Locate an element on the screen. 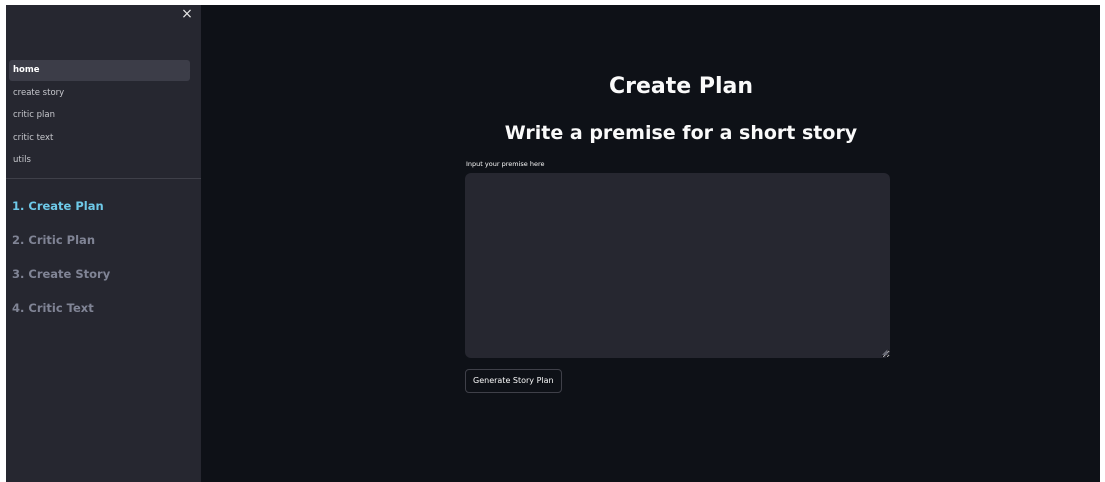 The width and height of the screenshot is (1105, 482). premise-label: Input your premise here is located at coordinates (505, 164).